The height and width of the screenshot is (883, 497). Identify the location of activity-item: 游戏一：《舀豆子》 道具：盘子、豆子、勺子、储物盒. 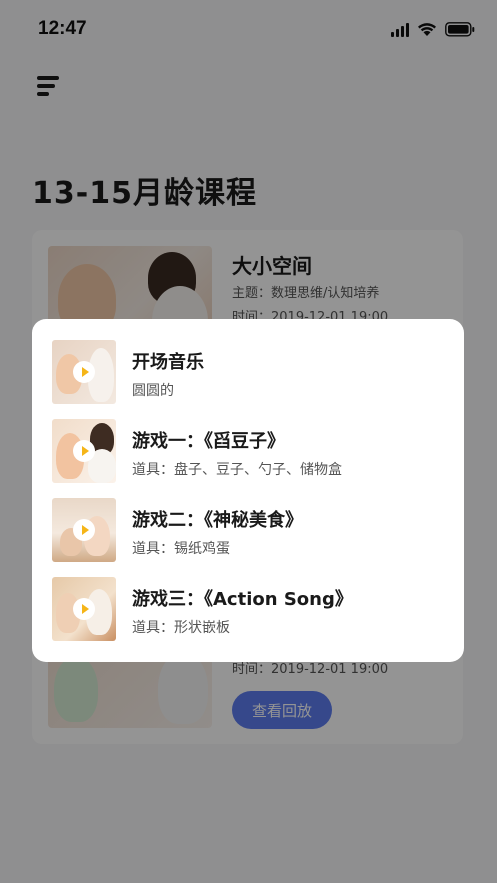
(252, 452).